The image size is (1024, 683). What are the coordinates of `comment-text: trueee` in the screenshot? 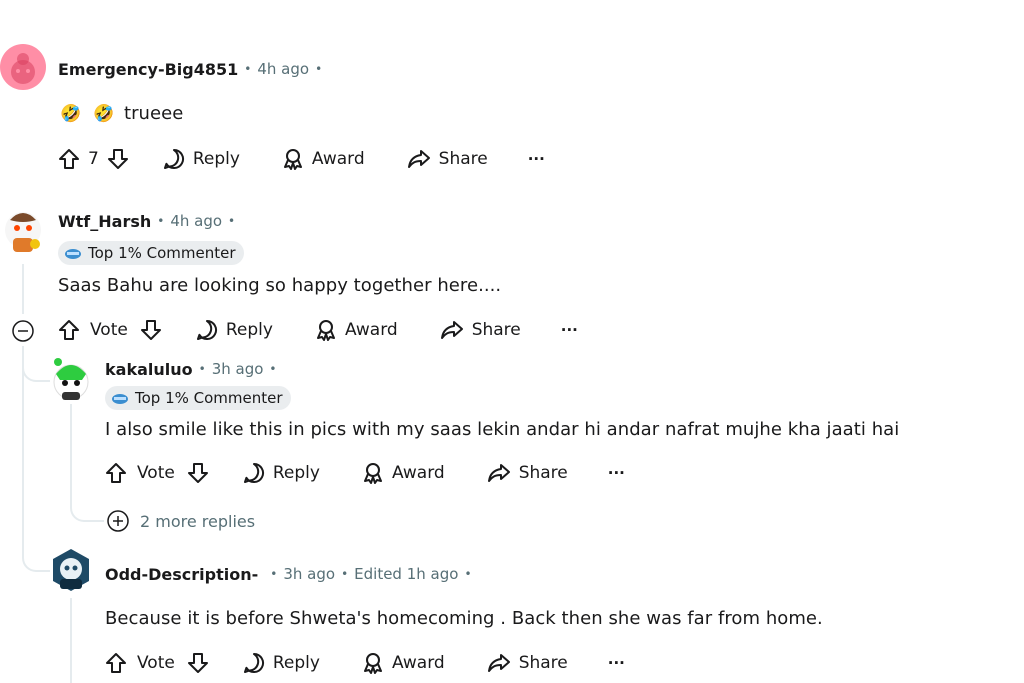 It's located at (154, 113).